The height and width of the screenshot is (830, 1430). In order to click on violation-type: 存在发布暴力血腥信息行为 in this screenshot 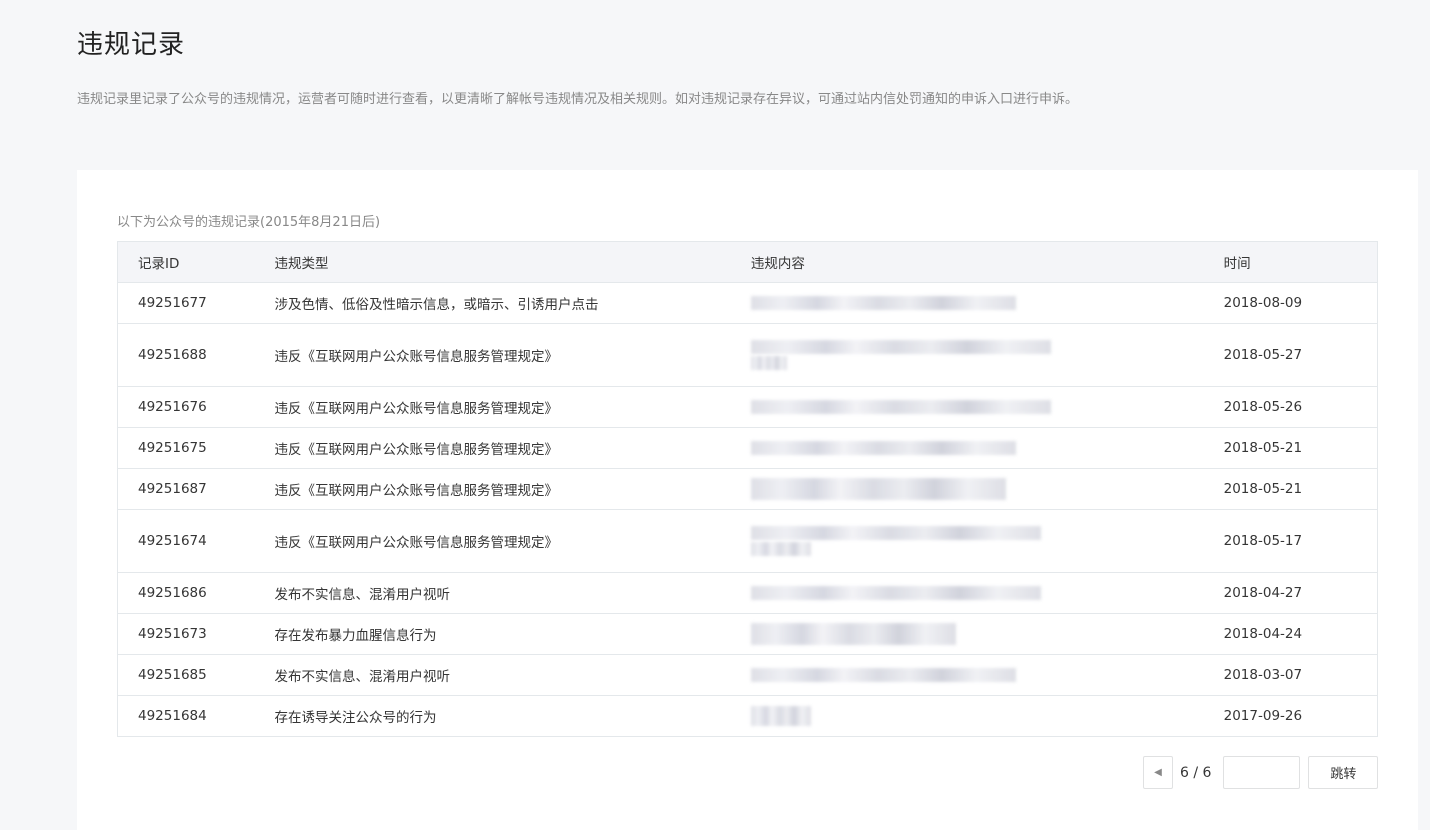, I will do `click(498, 634)`.